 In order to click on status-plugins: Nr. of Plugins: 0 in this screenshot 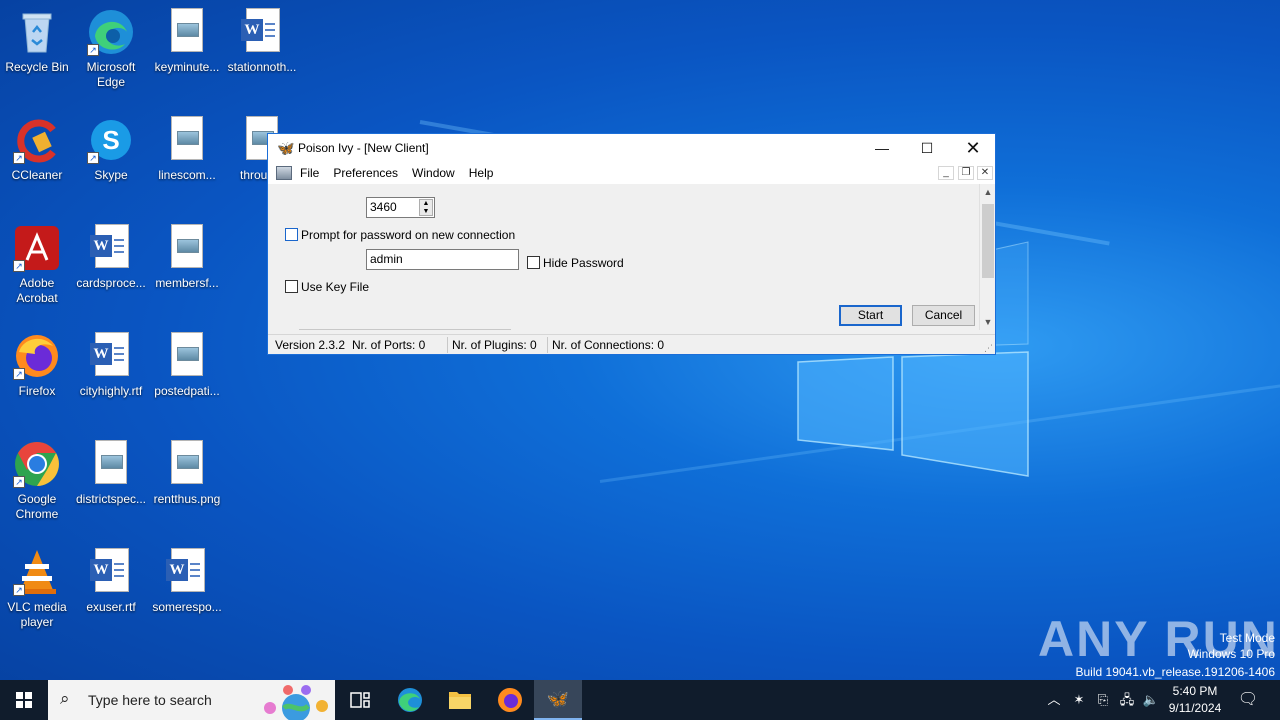, I will do `click(494, 345)`.